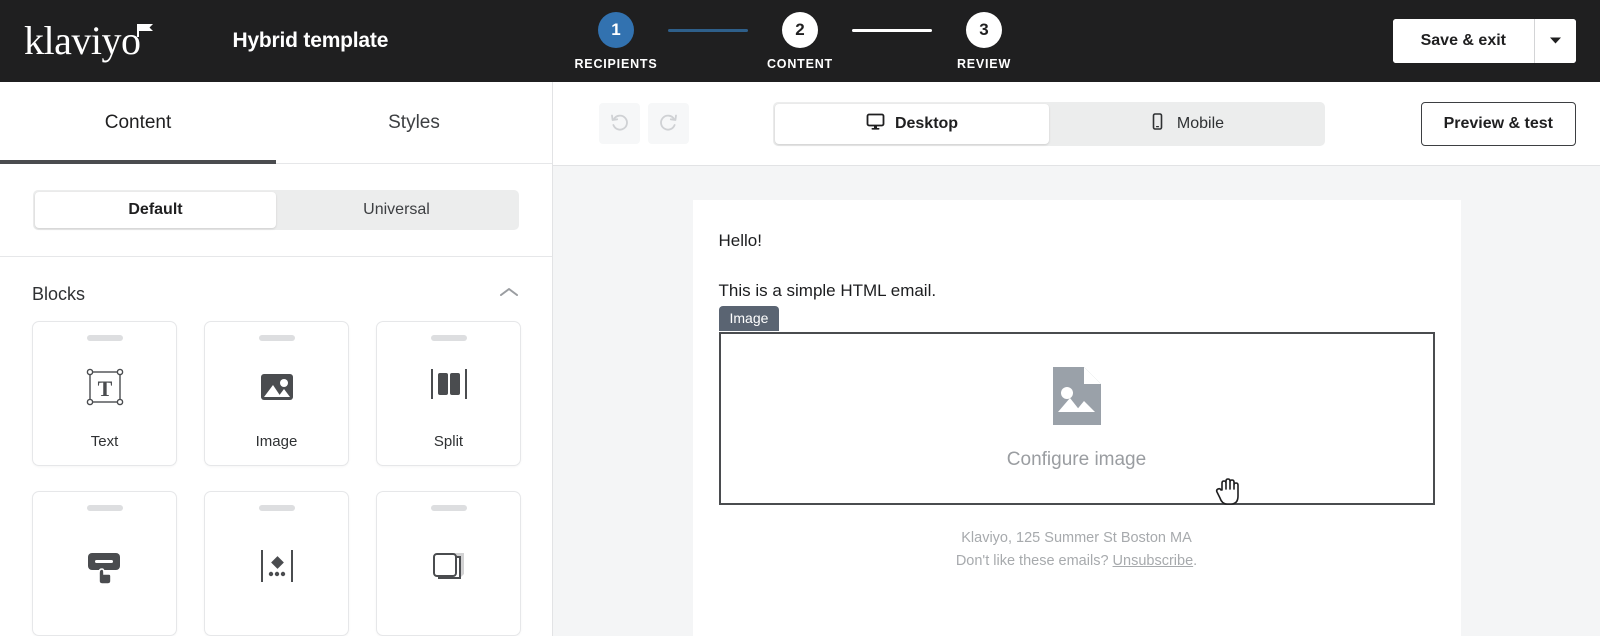 This screenshot has height=636, width=1600. What do you see at coordinates (277, 387) in the screenshot?
I see `image-block-icon` at bounding box center [277, 387].